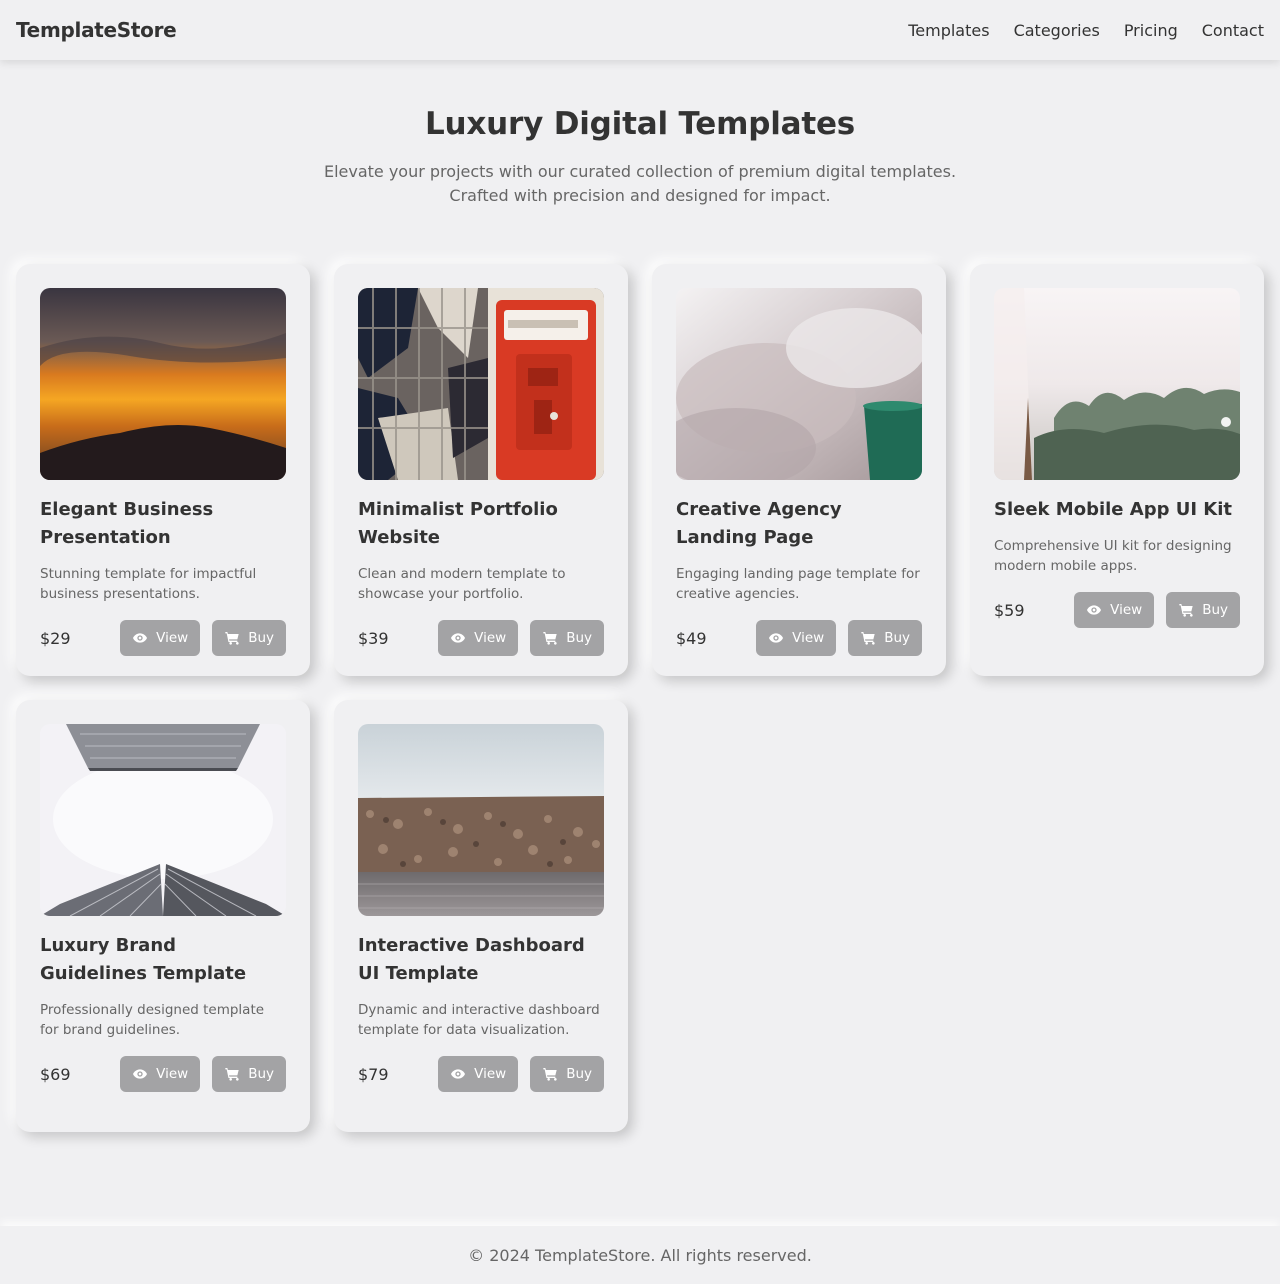 The image size is (1280, 1284). I want to click on template-title: Minimalist Portfolio Website, so click(481, 524).